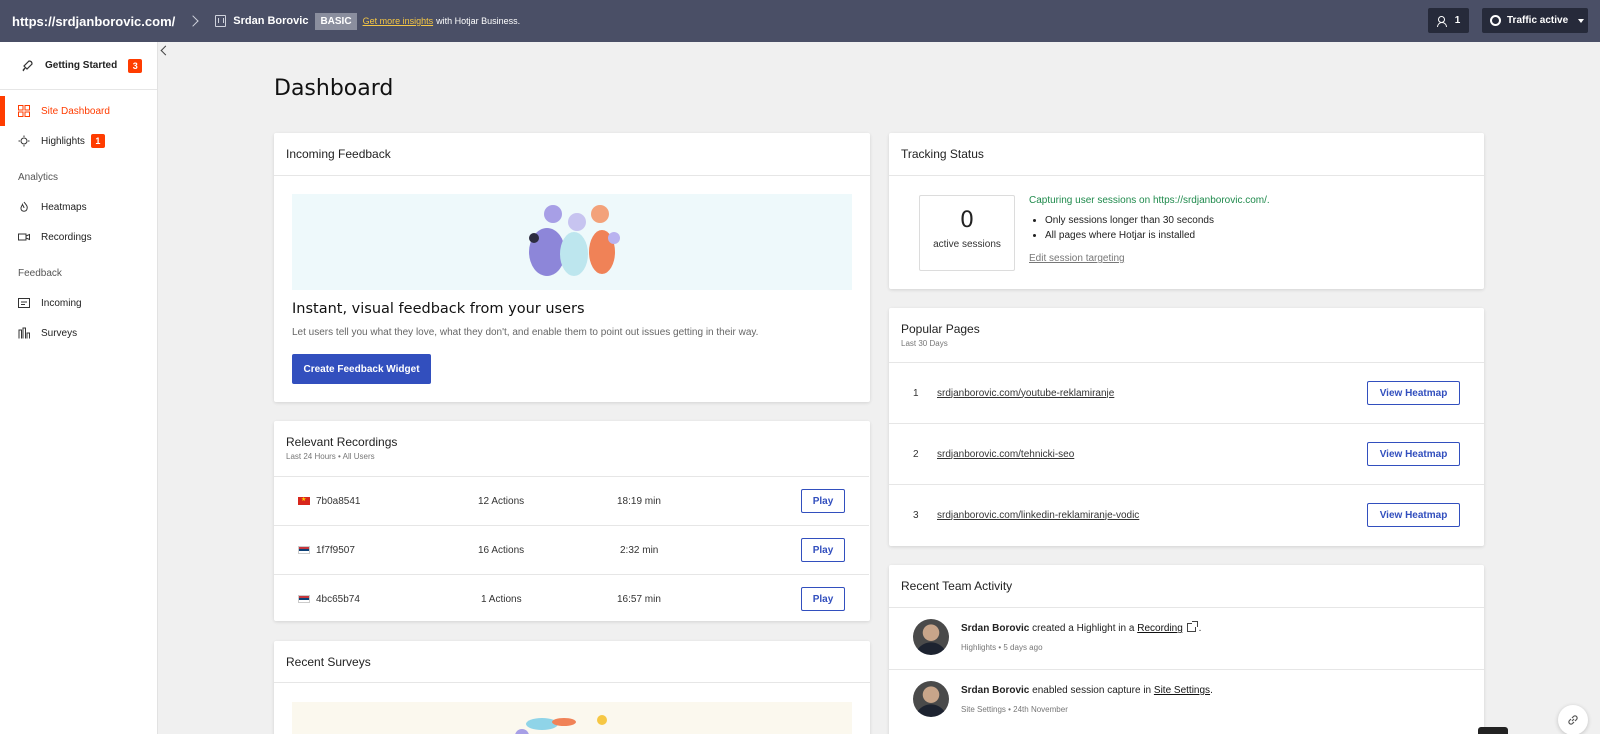 Image resolution: width=1600 pixels, height=734 pixels. Describe the element at coordinates (501, 599) in the screenshot. I see `recording-actions: 1 Actions` at that location.